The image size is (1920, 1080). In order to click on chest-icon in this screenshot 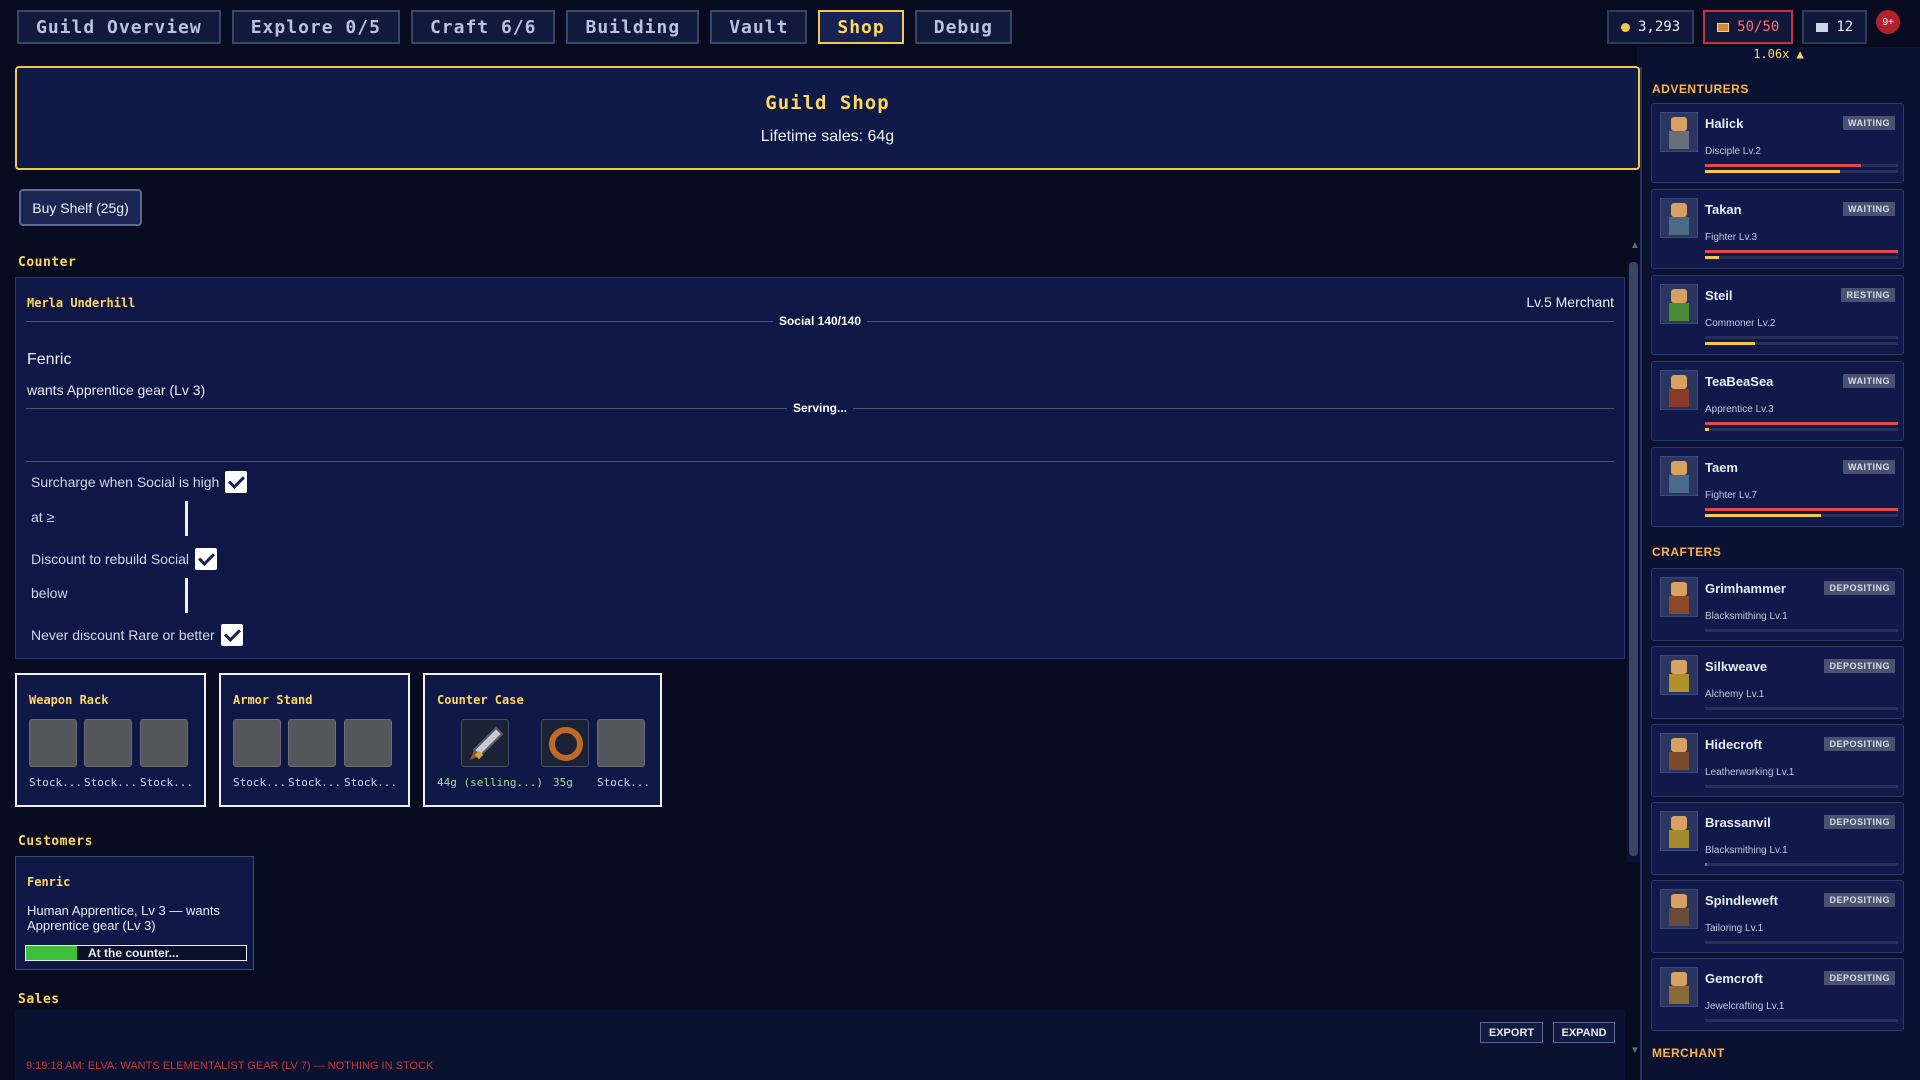, I will do `click(1723, 27)`.